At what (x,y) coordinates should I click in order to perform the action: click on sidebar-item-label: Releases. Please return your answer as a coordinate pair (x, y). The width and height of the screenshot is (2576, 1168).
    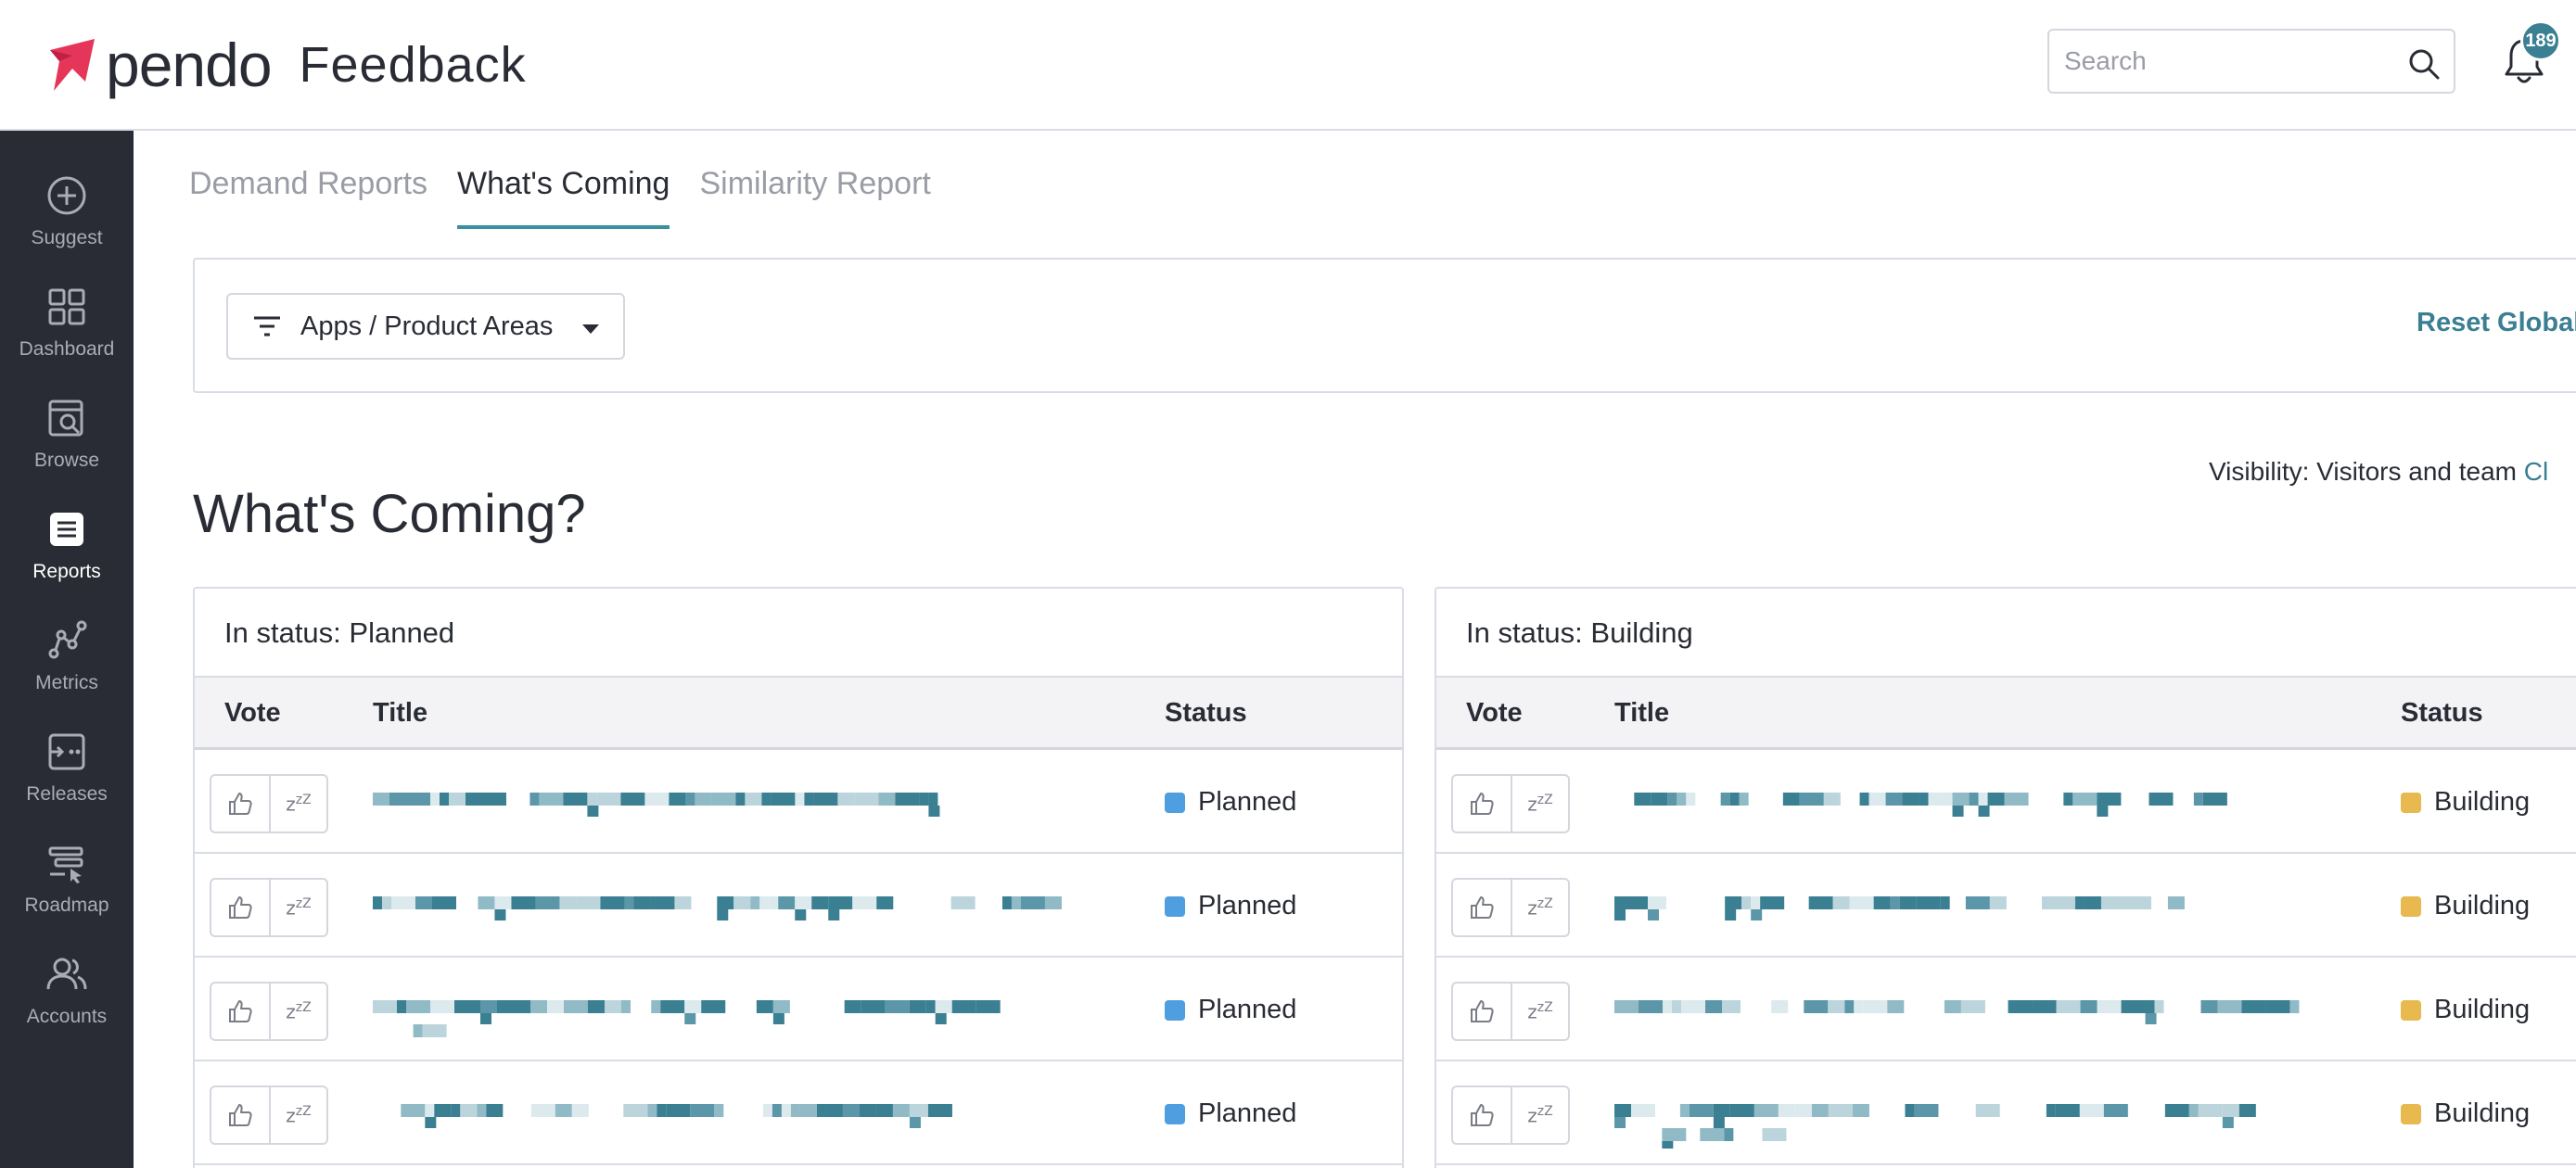
    Looking at the image, I should click on (67, 794).